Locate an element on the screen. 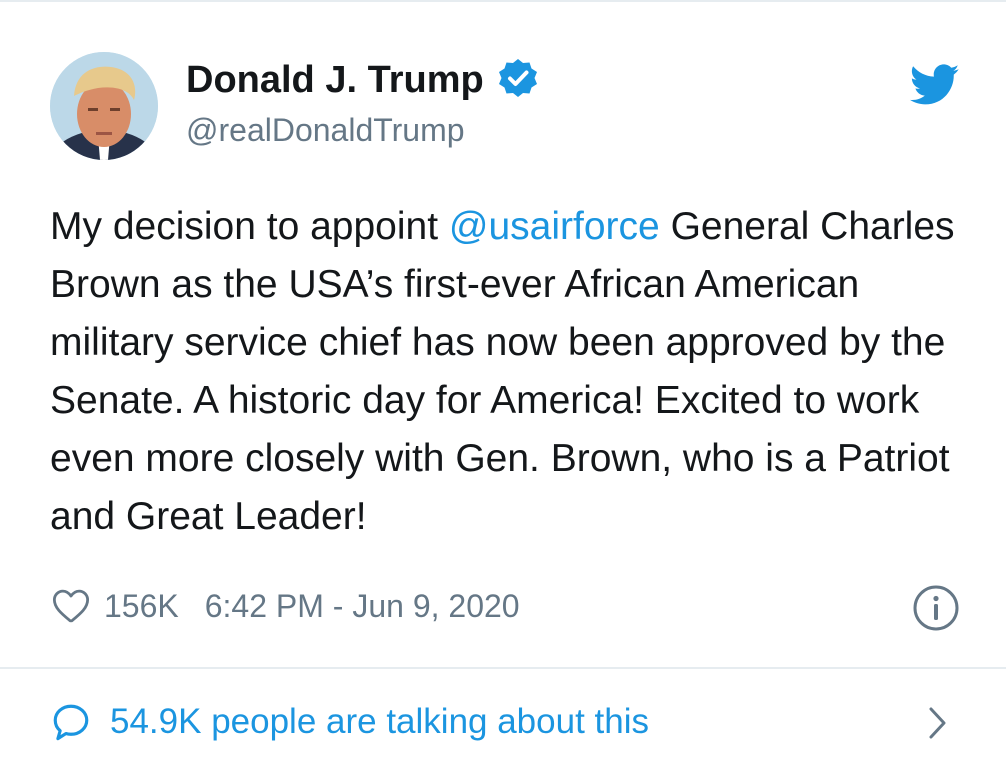 The image size is (1006, 767). tweet-meta: 156K 6:42 PM - Jun 9, 2020 is located at coordinates (505, 606).